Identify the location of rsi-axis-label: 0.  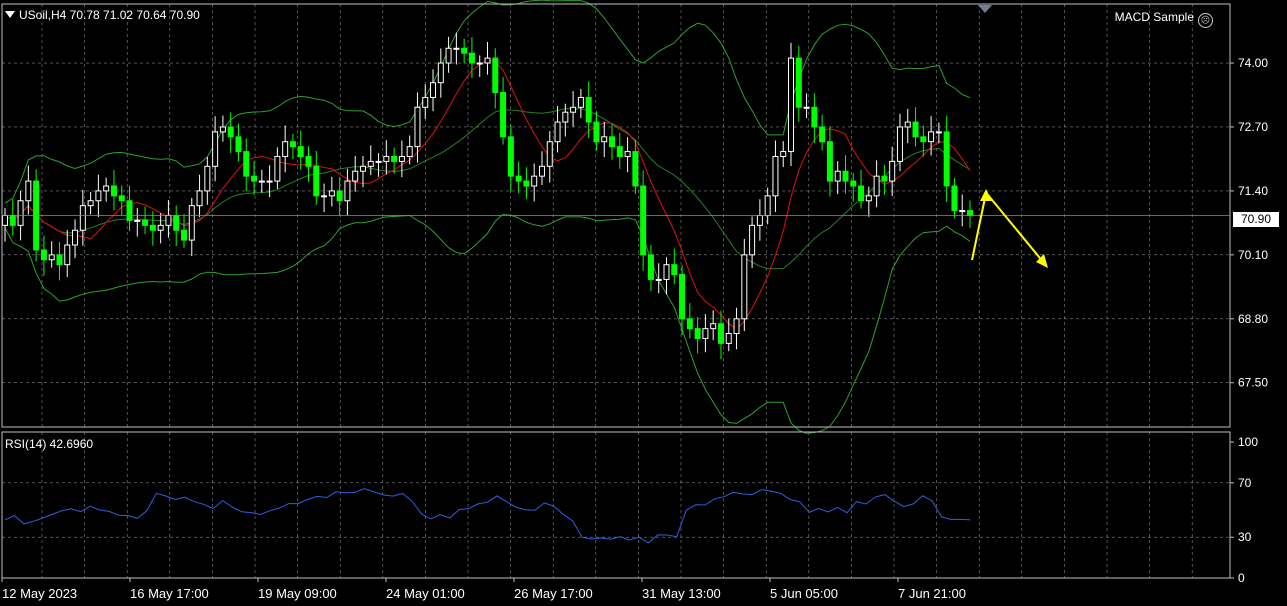
(1241, 578).